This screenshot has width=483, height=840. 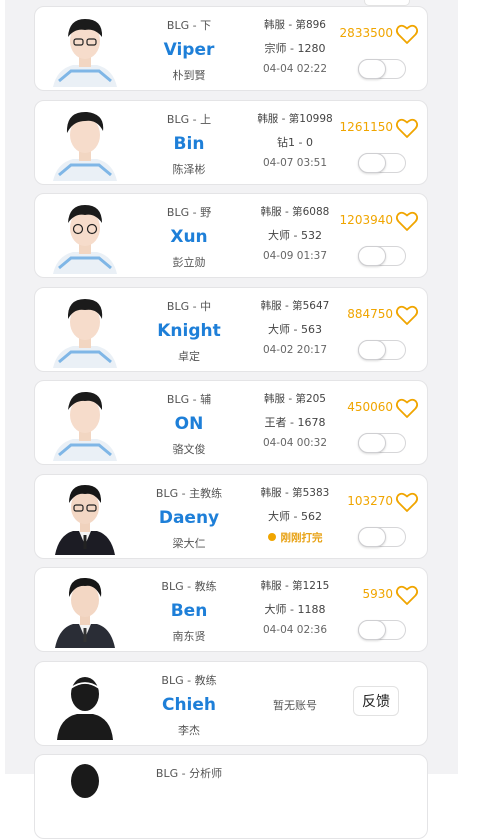 I want to click on team-role: BLG - 上, so click(x=189, y=119).